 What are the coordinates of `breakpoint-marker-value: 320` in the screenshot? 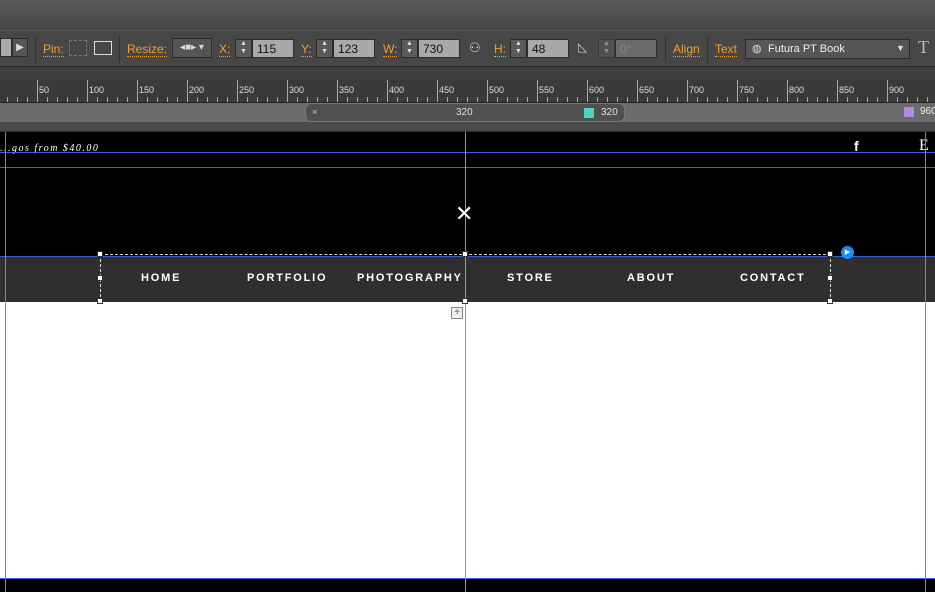 It's located at (609, 112).